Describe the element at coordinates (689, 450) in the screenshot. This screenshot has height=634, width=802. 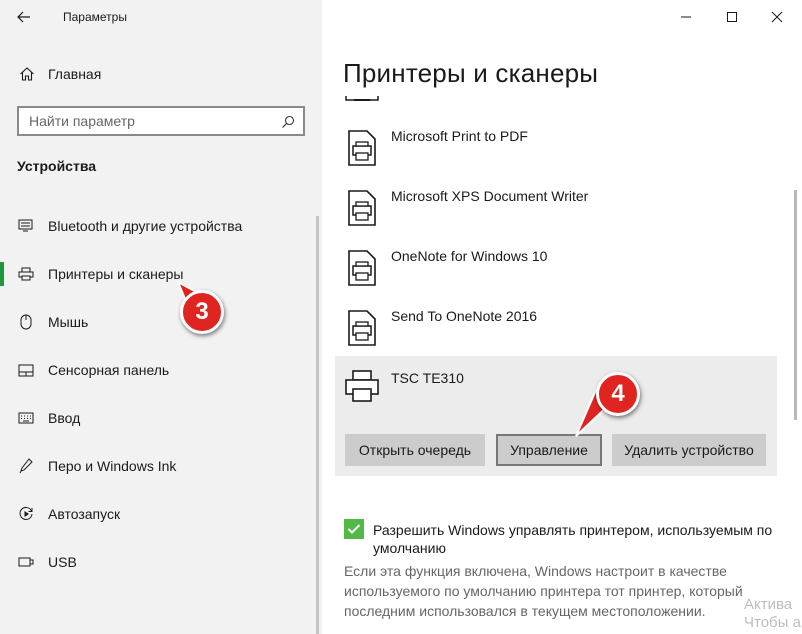
I see `remove-device-button: Удалить устройство` at that location.